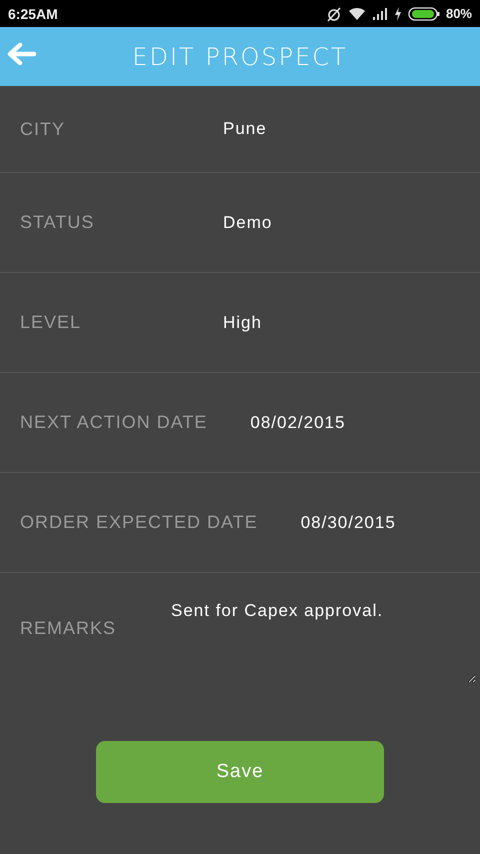 This screenshot has height=854, width=480. What do you see at coordinates (51, 322) in the screenshot?
I see `field-label: LEVEL` at bounding box center [51, 322].